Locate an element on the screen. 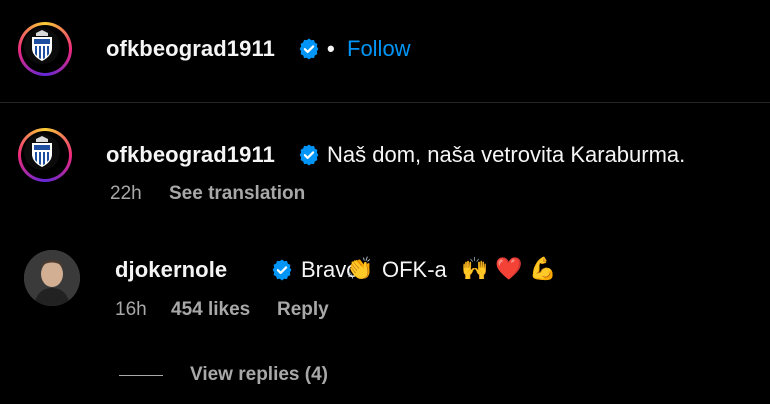 This screenshot has height=404, width=770. caption-avatar is located at coordinates (45, 155).